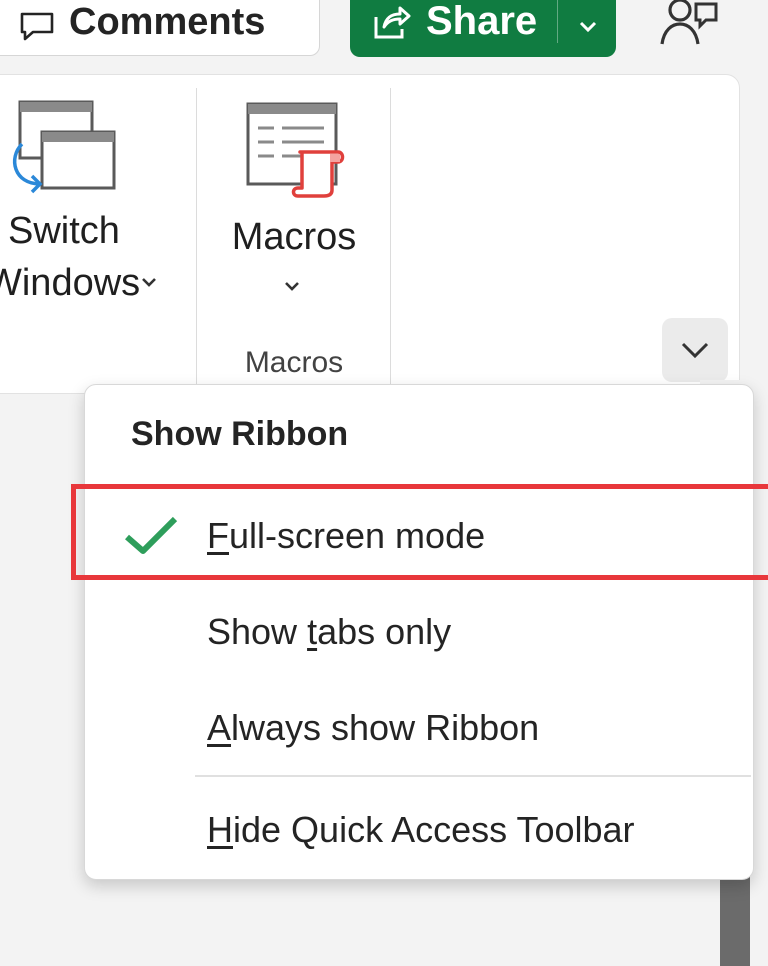 This screenshot has height=966, width=768. I want to click on checkmark-icon, so click(151, 535).